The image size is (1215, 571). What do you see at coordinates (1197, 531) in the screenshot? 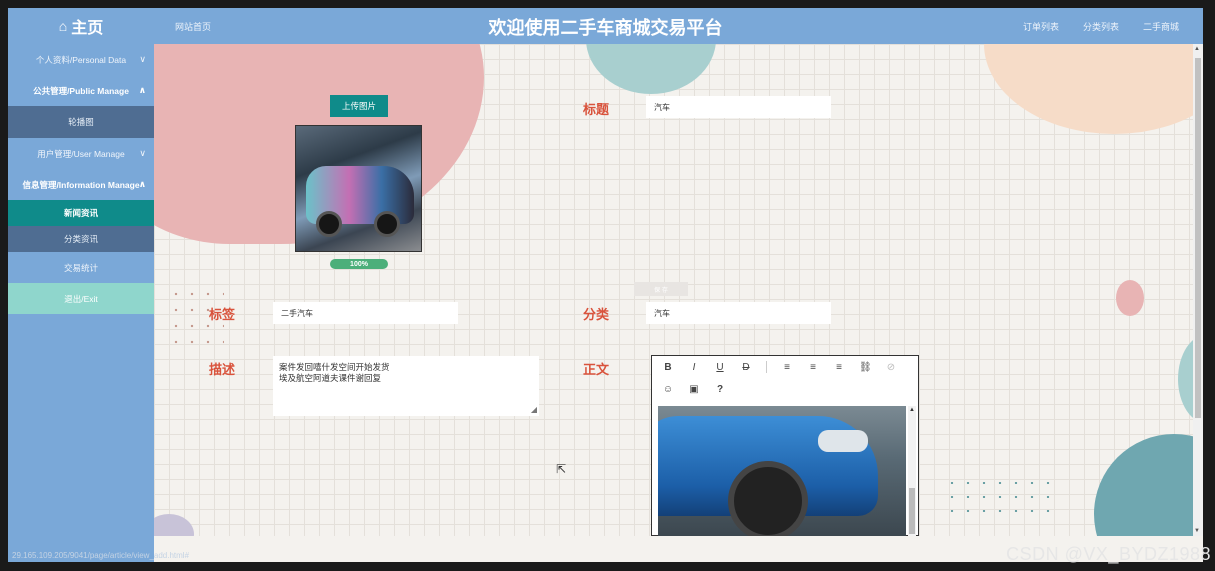
I see `scroll-down-arrow-icon: ▼` at bounding box center [1197, 531].